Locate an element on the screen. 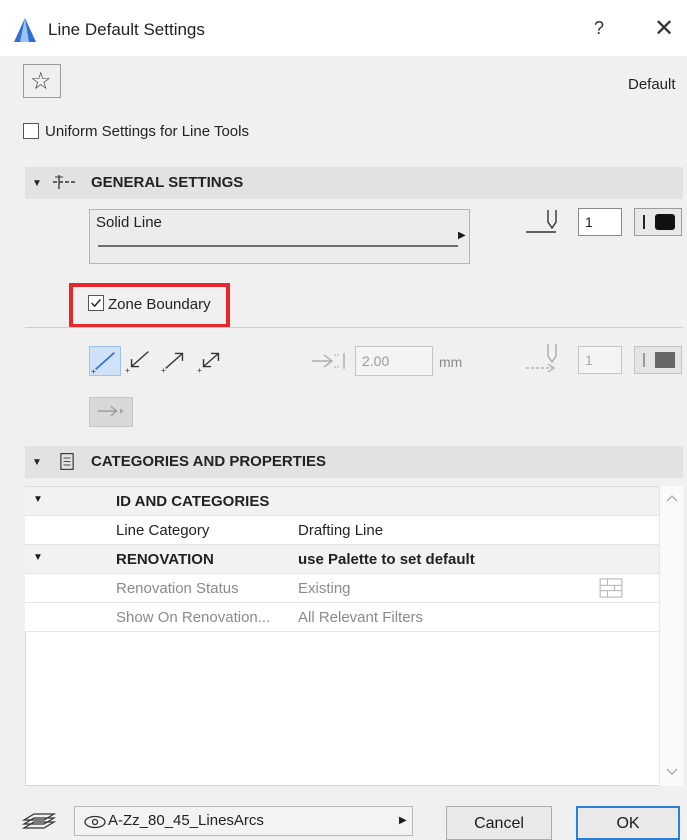  line-end-arrow-icon: + is located at coordinates (172, 363).